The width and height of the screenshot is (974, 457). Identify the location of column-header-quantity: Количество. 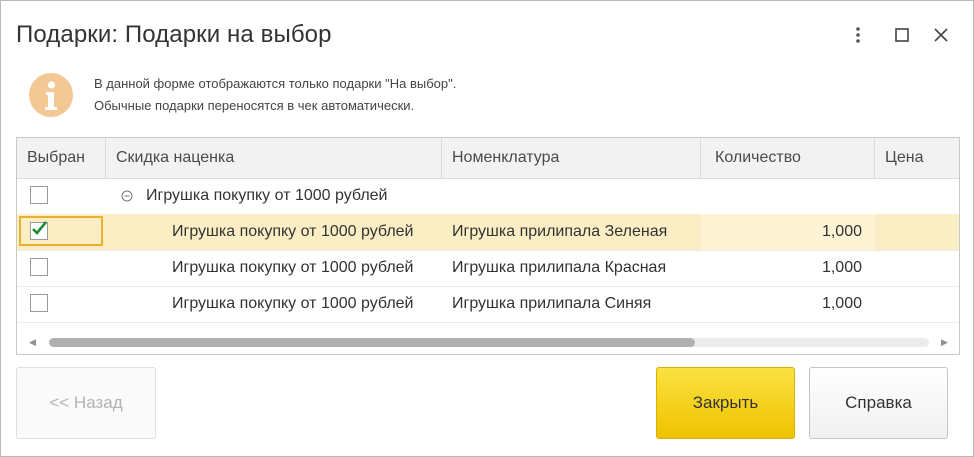
(788, 158).